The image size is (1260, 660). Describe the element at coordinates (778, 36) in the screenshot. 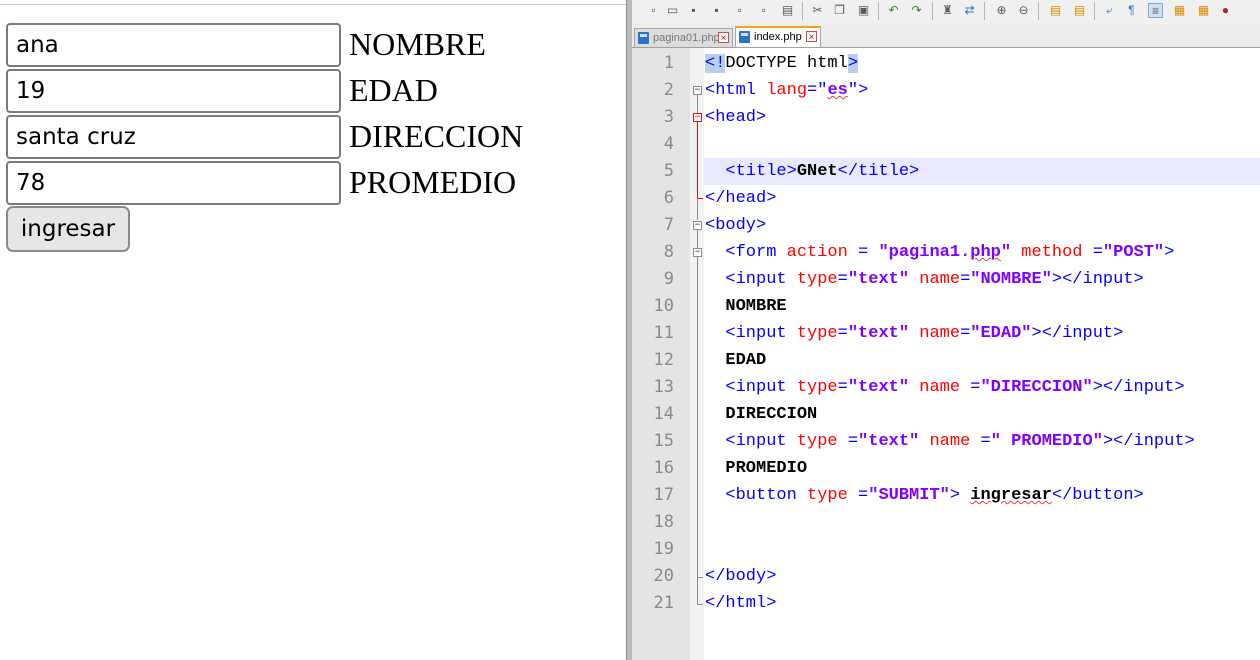

I see `tab-index: index.php ×` at that location.